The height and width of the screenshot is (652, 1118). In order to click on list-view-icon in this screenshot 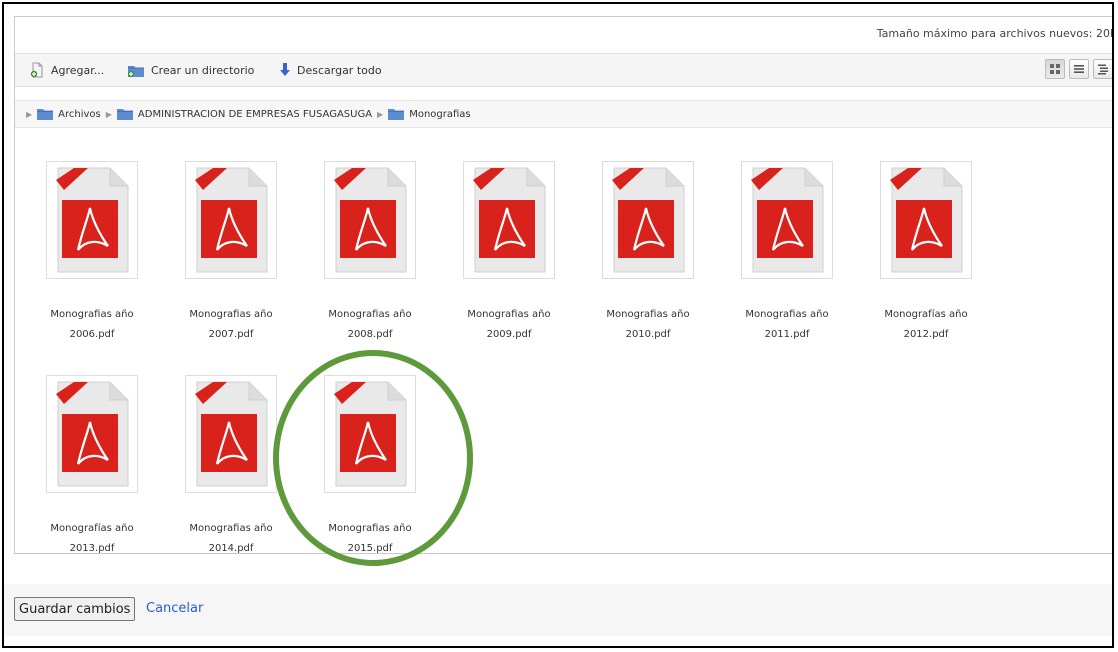, I will do `click(1079, 69)`.